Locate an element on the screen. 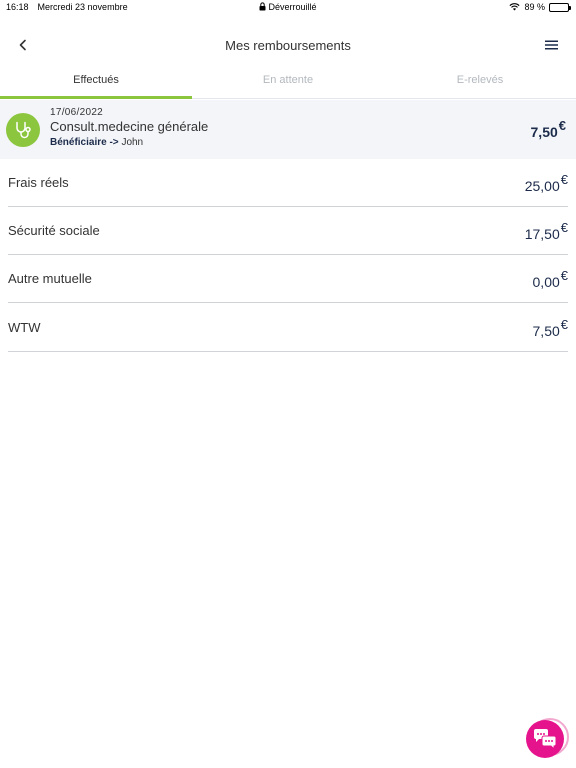  beneficiary-name: John is located at coordinates (132, 142).